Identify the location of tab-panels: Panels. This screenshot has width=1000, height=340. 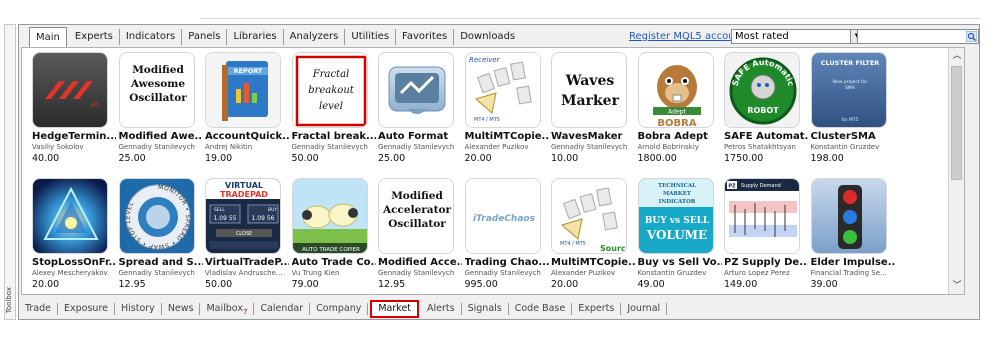
(205, 37).